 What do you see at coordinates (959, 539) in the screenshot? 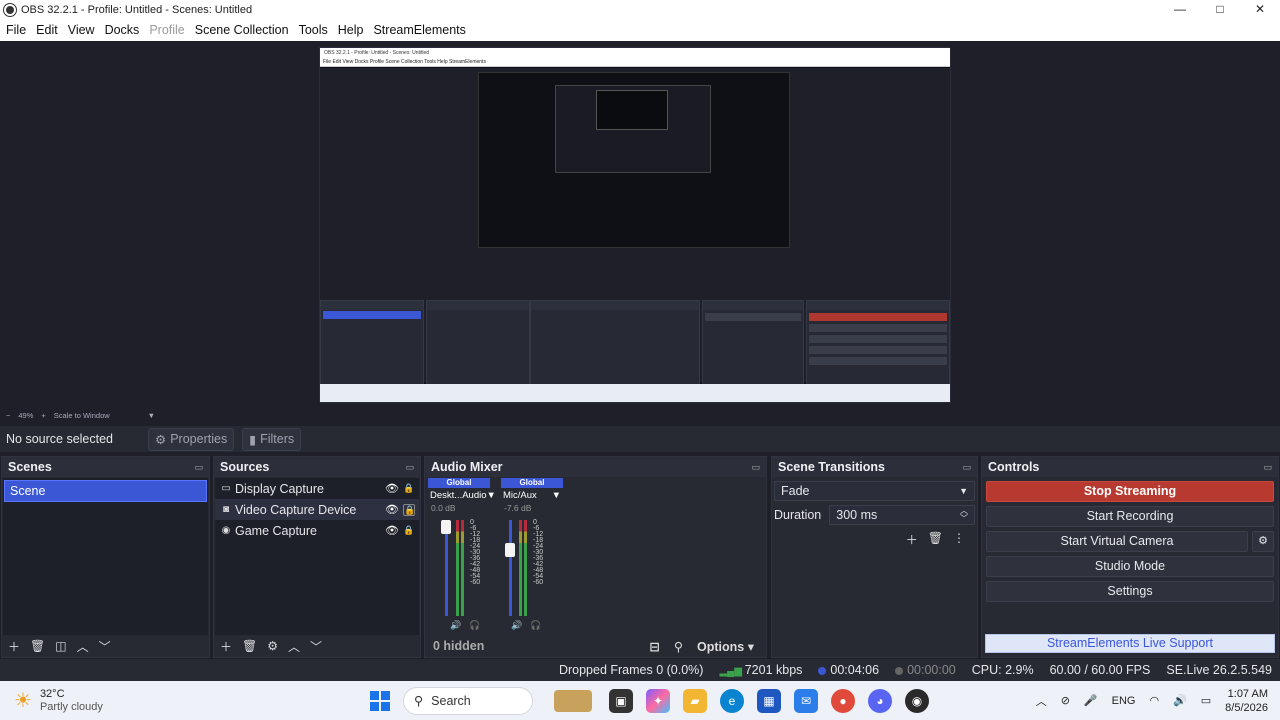
I see `more-icon: ⋮` at bounding box center [959, 539].